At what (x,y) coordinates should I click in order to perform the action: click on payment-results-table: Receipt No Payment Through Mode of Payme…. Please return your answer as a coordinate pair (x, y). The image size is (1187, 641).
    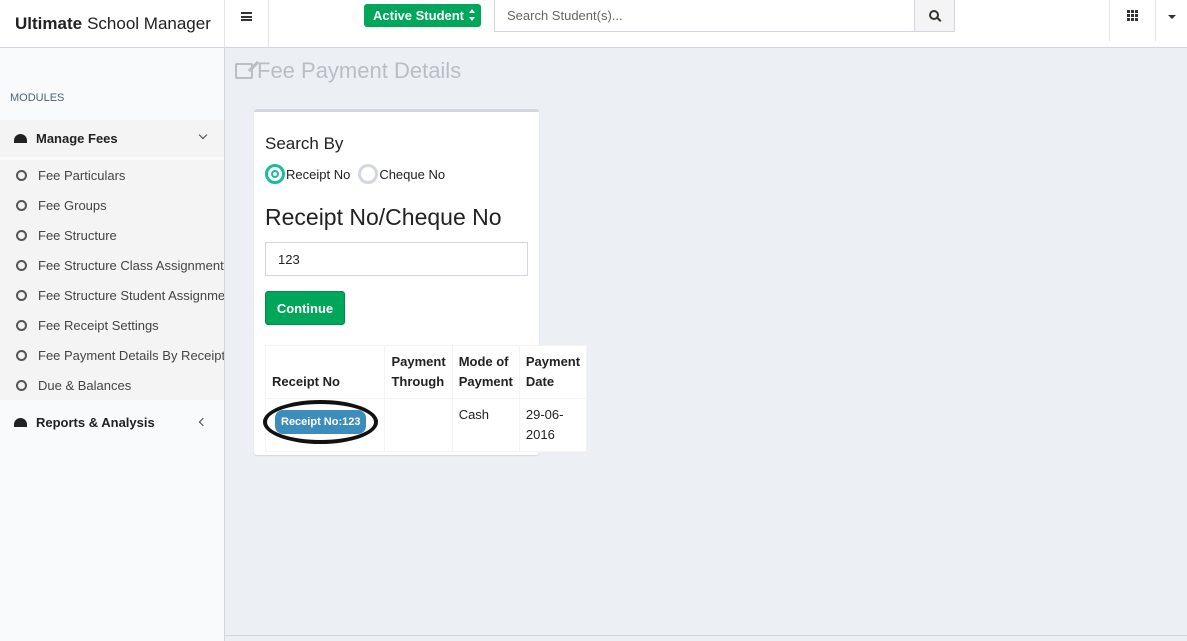
    Looking at the image, I should click on (425, 398).